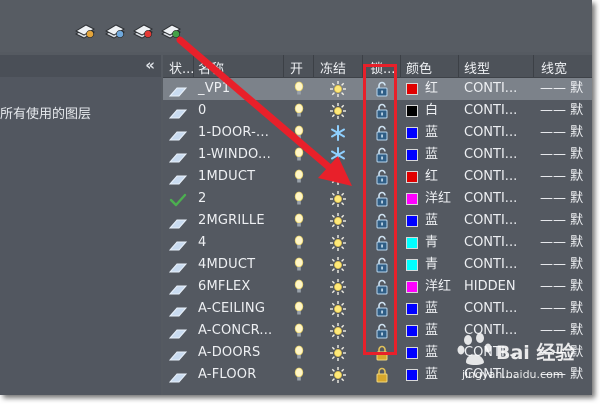  What do you see at coordinates (474, 349) in the screenshot?
I see `baidu-paw-icon` at bounding box center [474, 349].